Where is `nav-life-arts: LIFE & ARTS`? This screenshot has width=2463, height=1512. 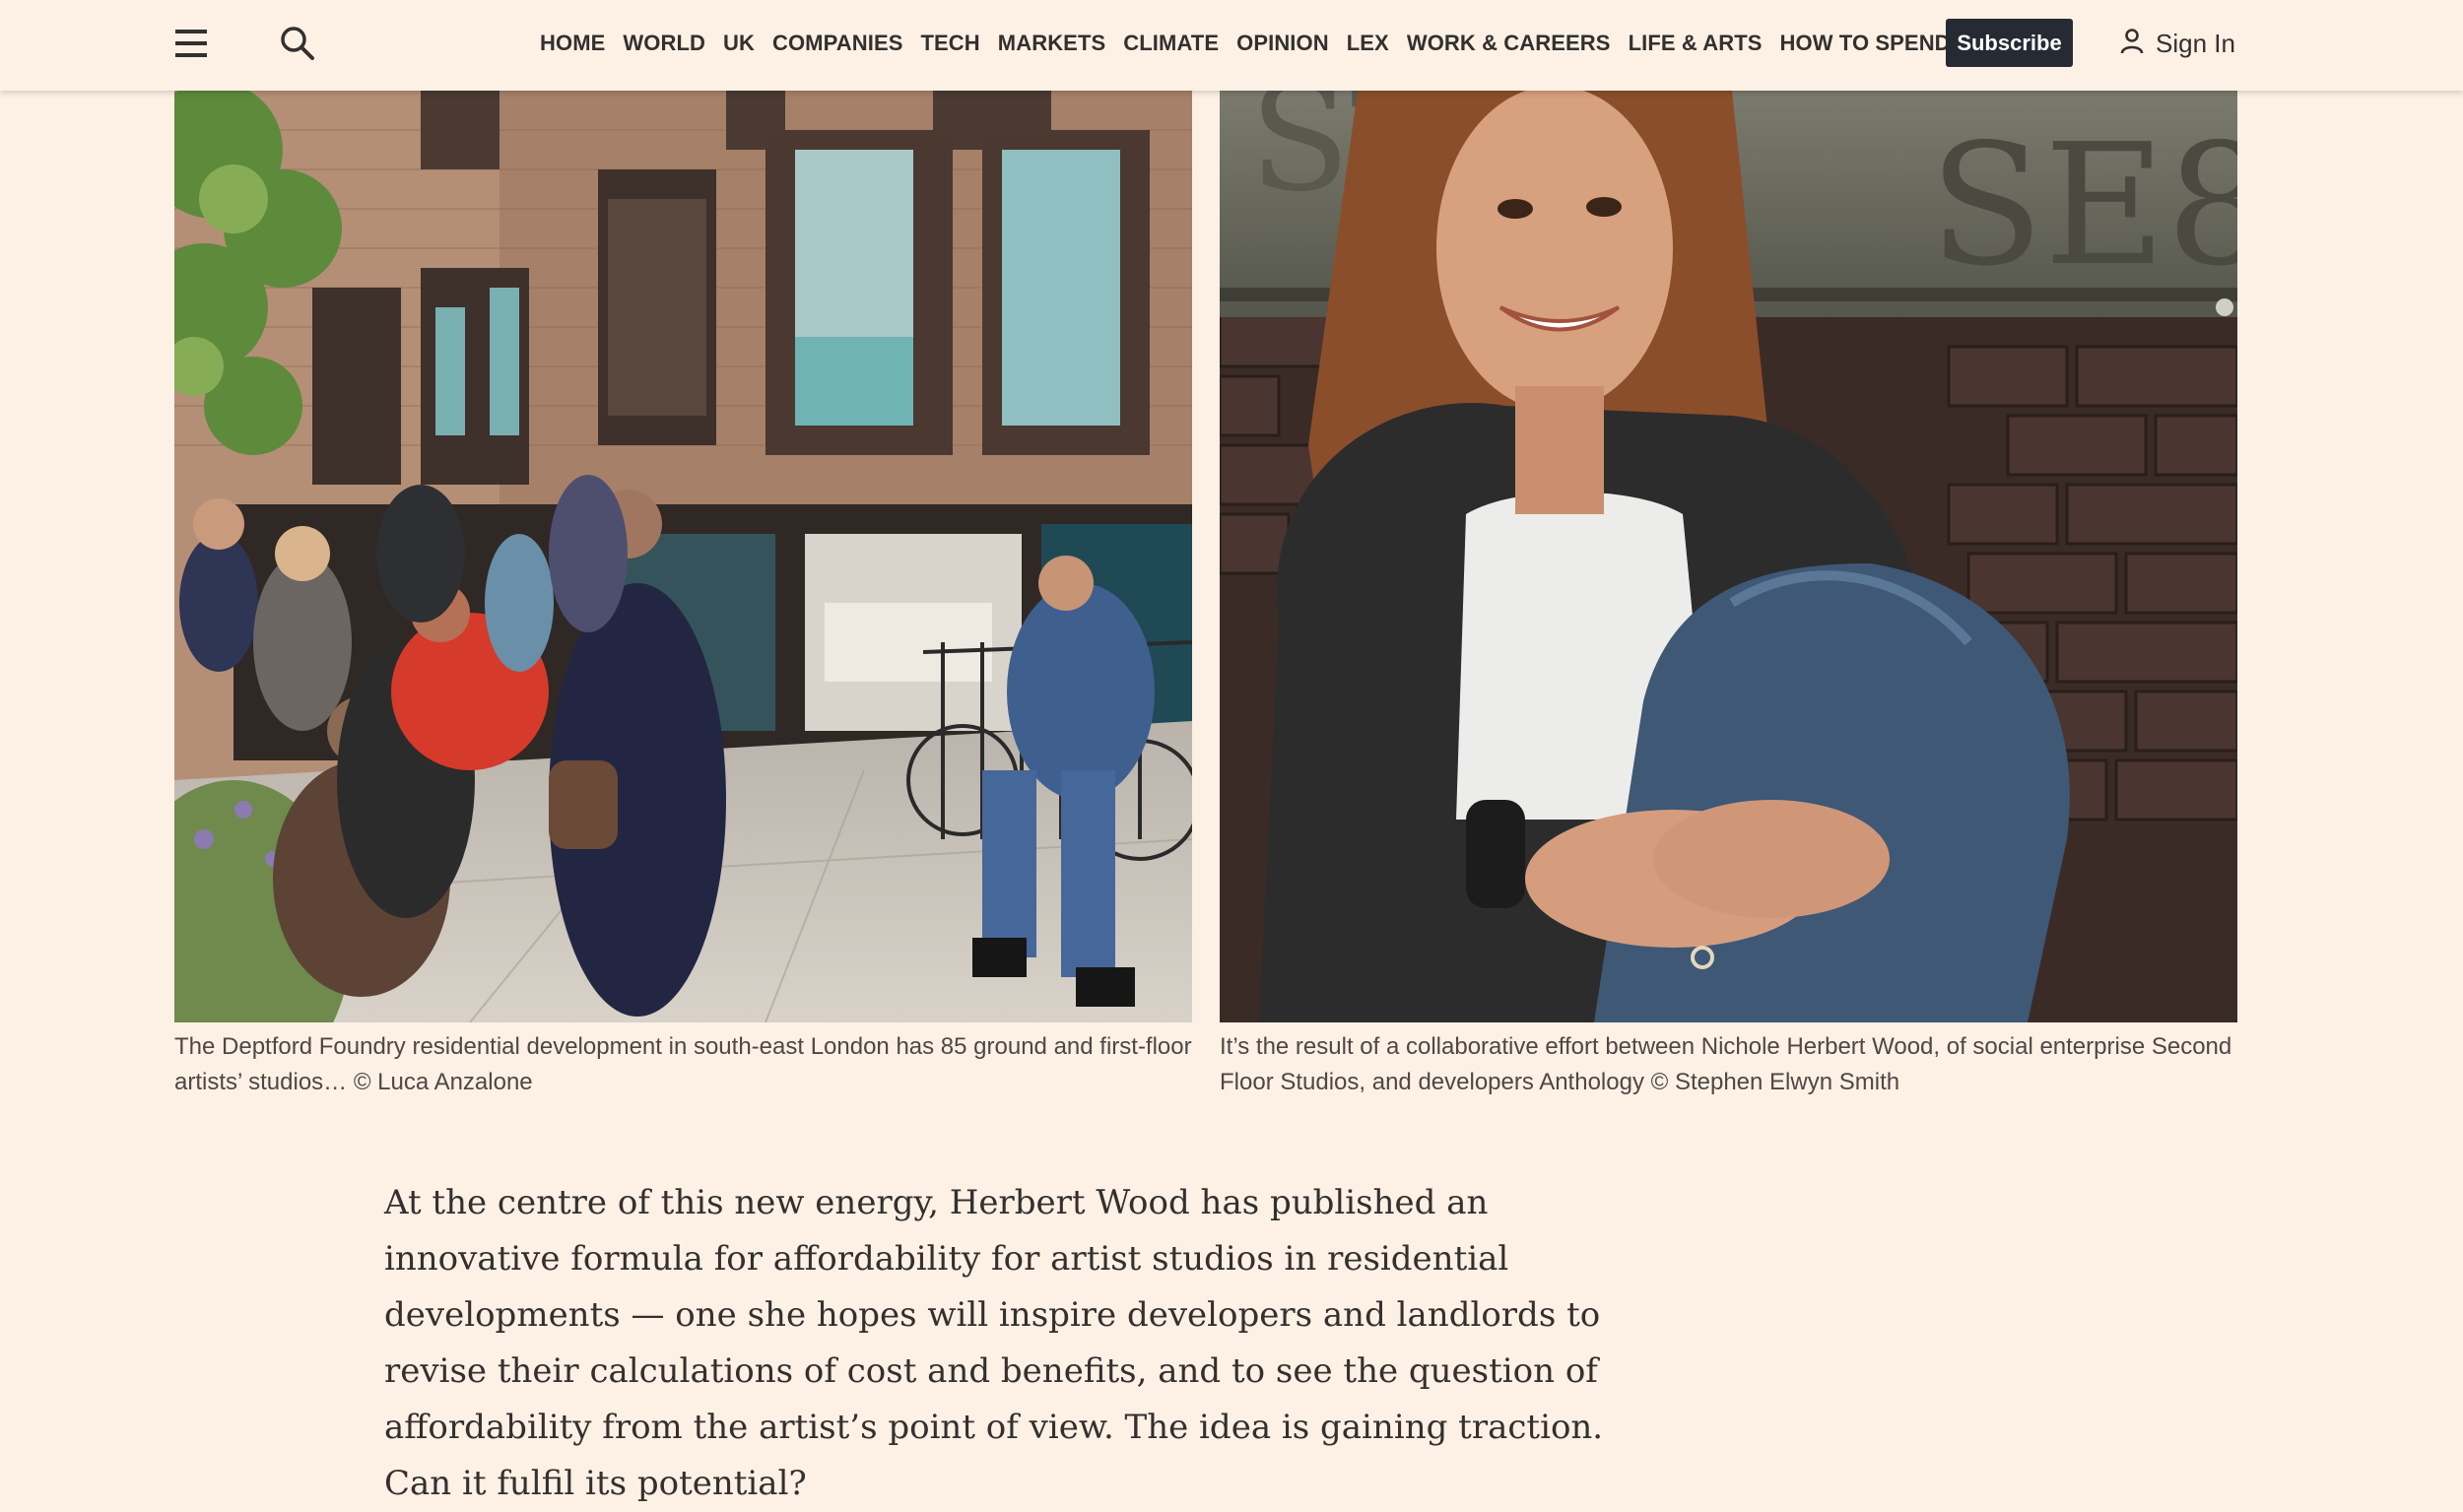 nav-life-arts: LIFE & ARTS is located at coordinates (1696, 43).